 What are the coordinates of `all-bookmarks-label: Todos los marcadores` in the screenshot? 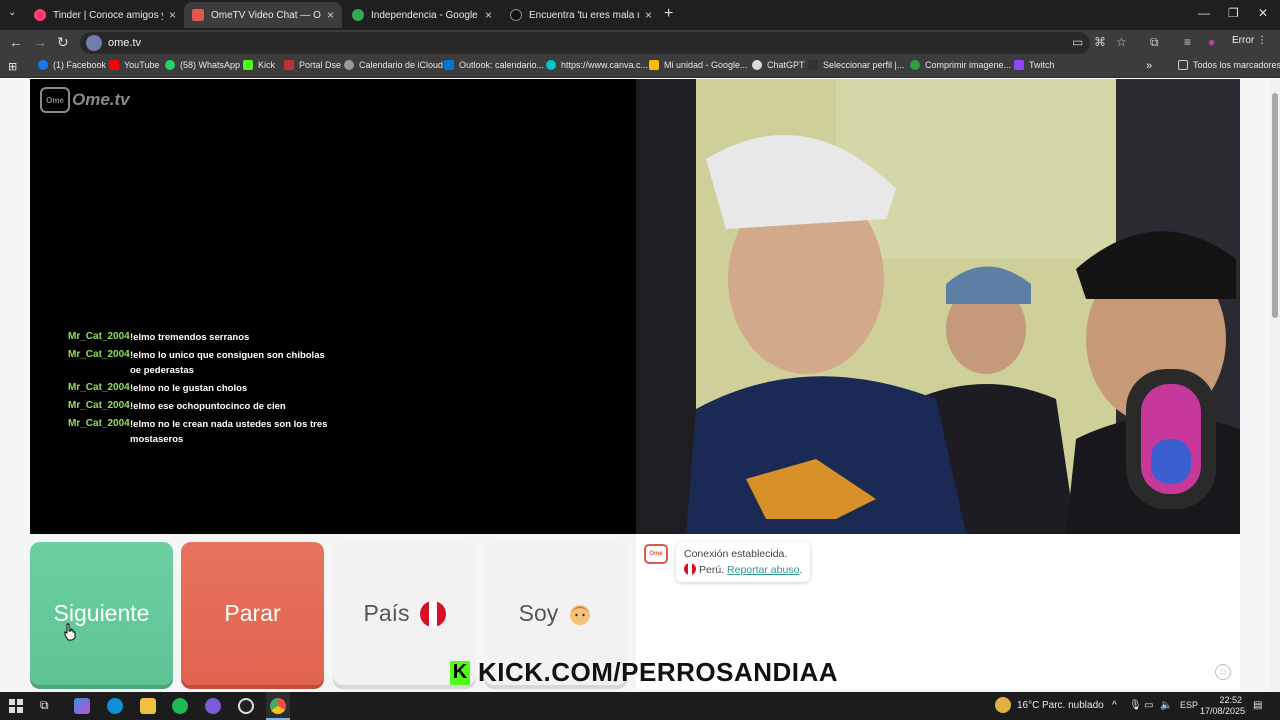 It's located at (1236, 65).